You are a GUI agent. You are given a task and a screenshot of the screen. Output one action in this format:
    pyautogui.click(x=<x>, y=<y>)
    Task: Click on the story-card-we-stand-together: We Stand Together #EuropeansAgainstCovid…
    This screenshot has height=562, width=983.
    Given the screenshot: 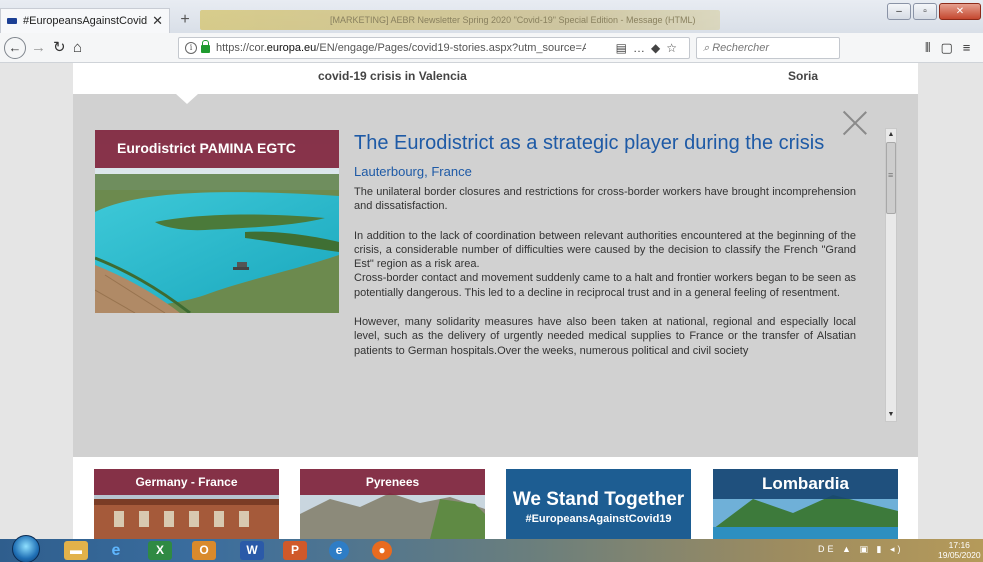 What is the action you would take?
    pyautogui.click(x=598, y=504)
    